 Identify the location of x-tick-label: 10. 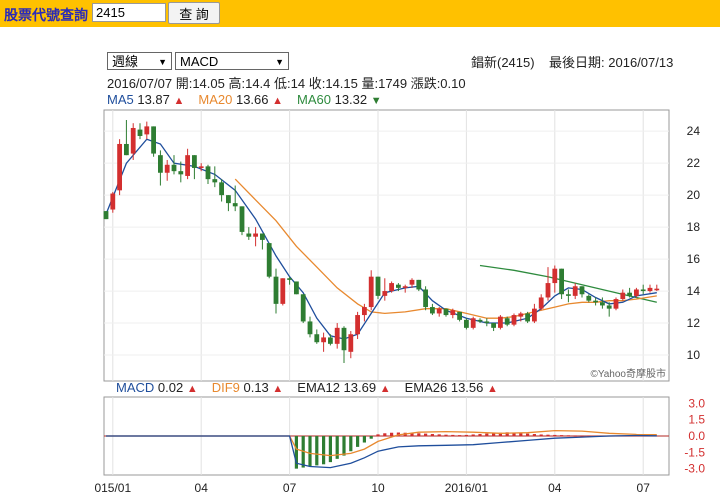
(378, 488).